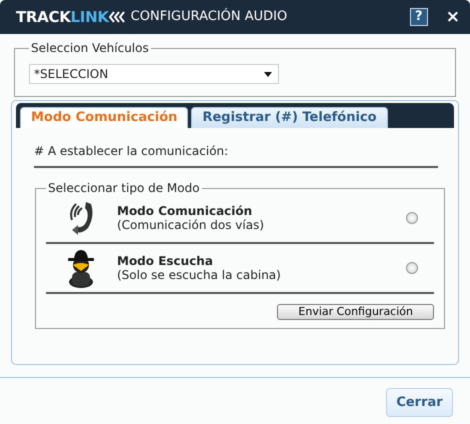  Describe the element at coordinates (89, 17) in the screenshot. I see `logo-text: LINK` at that location.